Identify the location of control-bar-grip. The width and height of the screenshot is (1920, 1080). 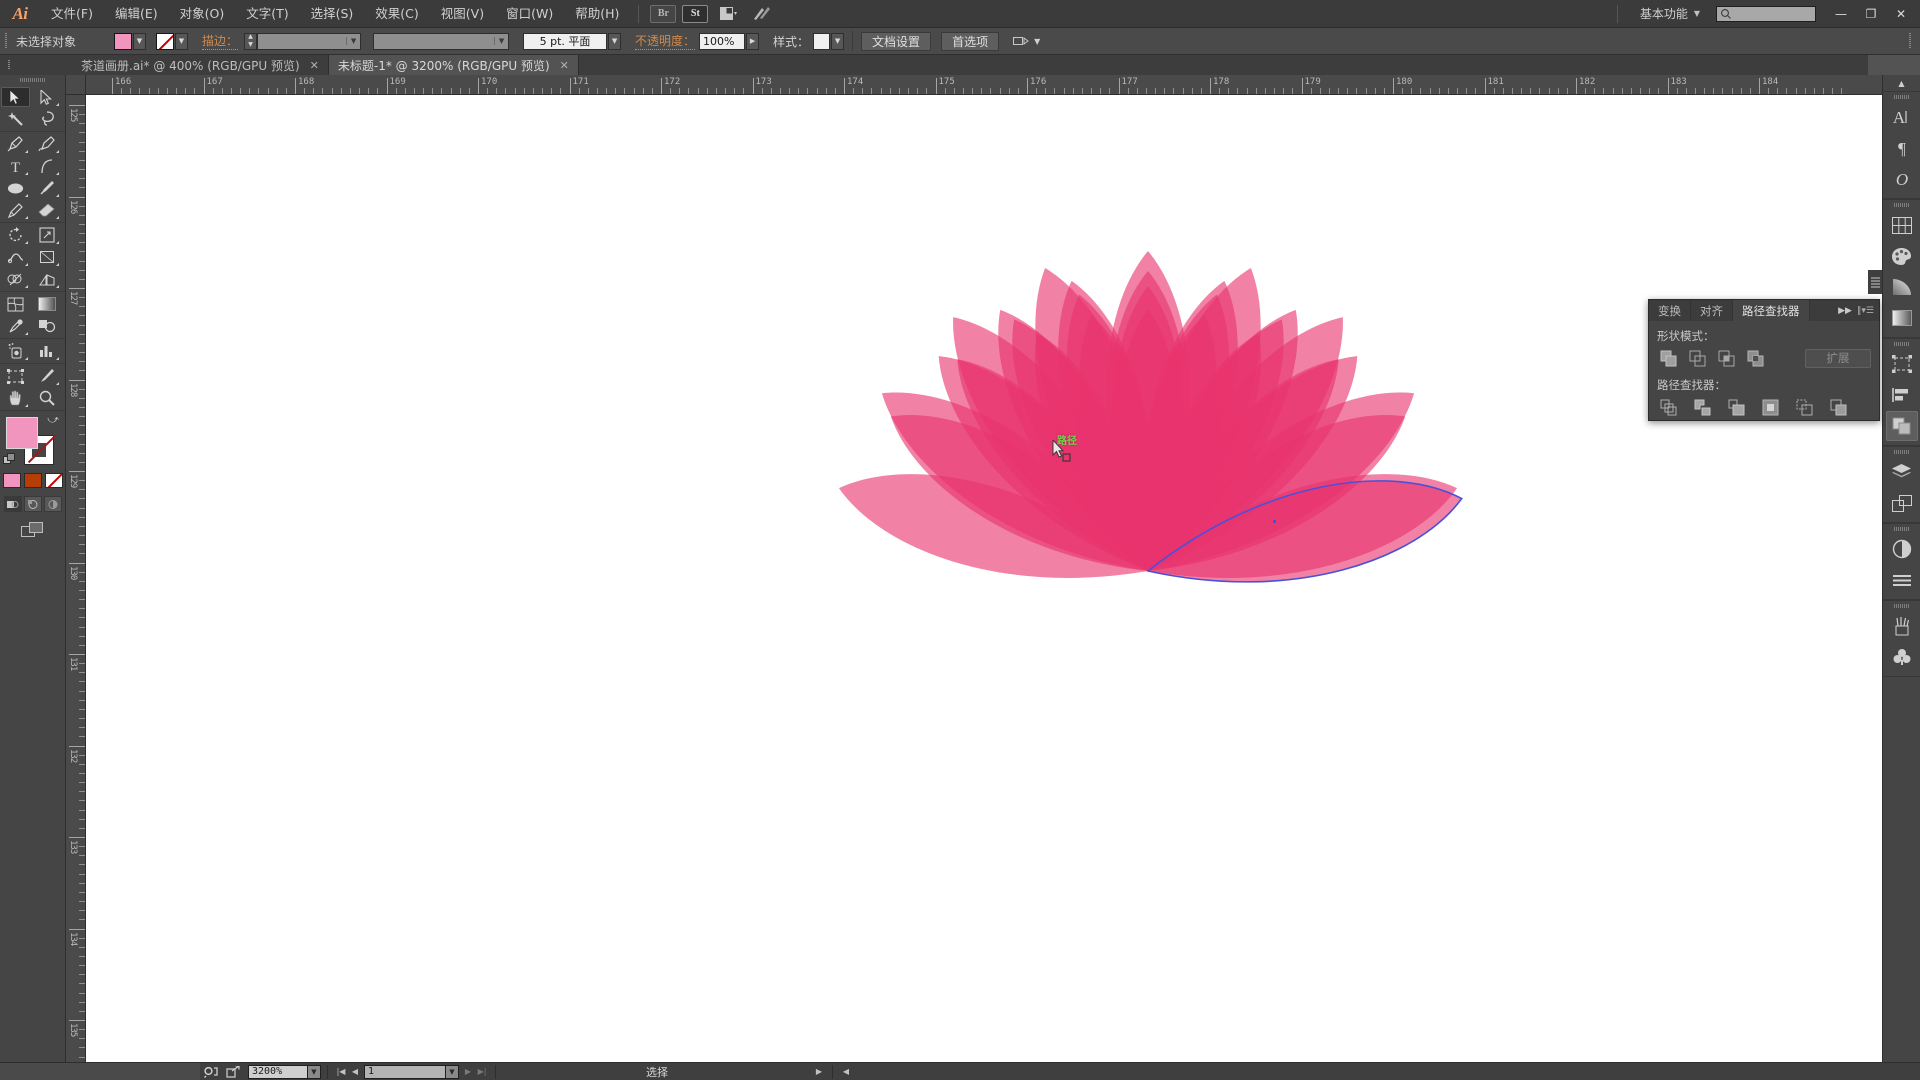
(6, 41).